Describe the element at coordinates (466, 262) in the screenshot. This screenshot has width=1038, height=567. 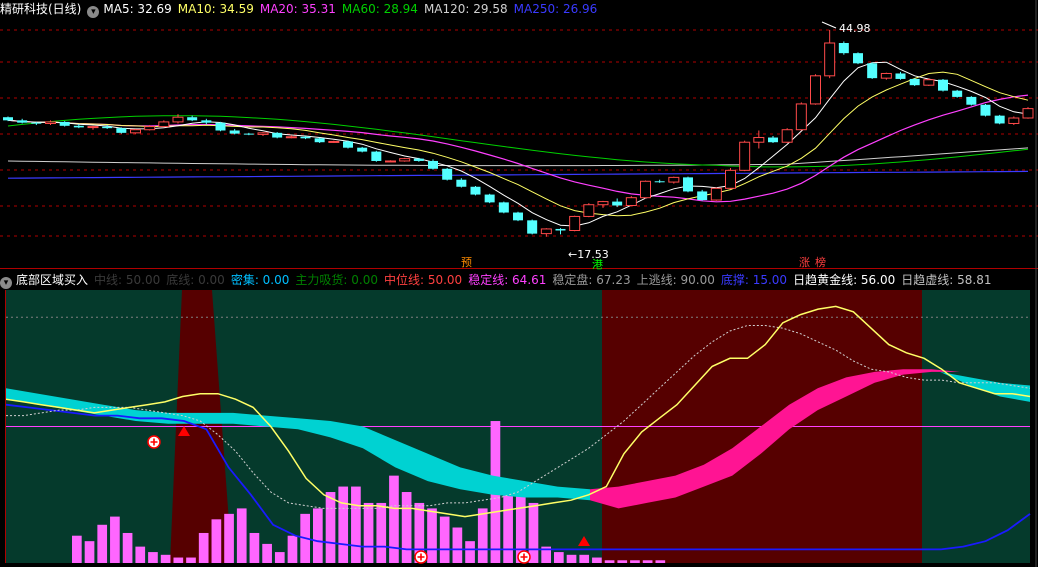
I see `price-marker-label: 预` at that location.